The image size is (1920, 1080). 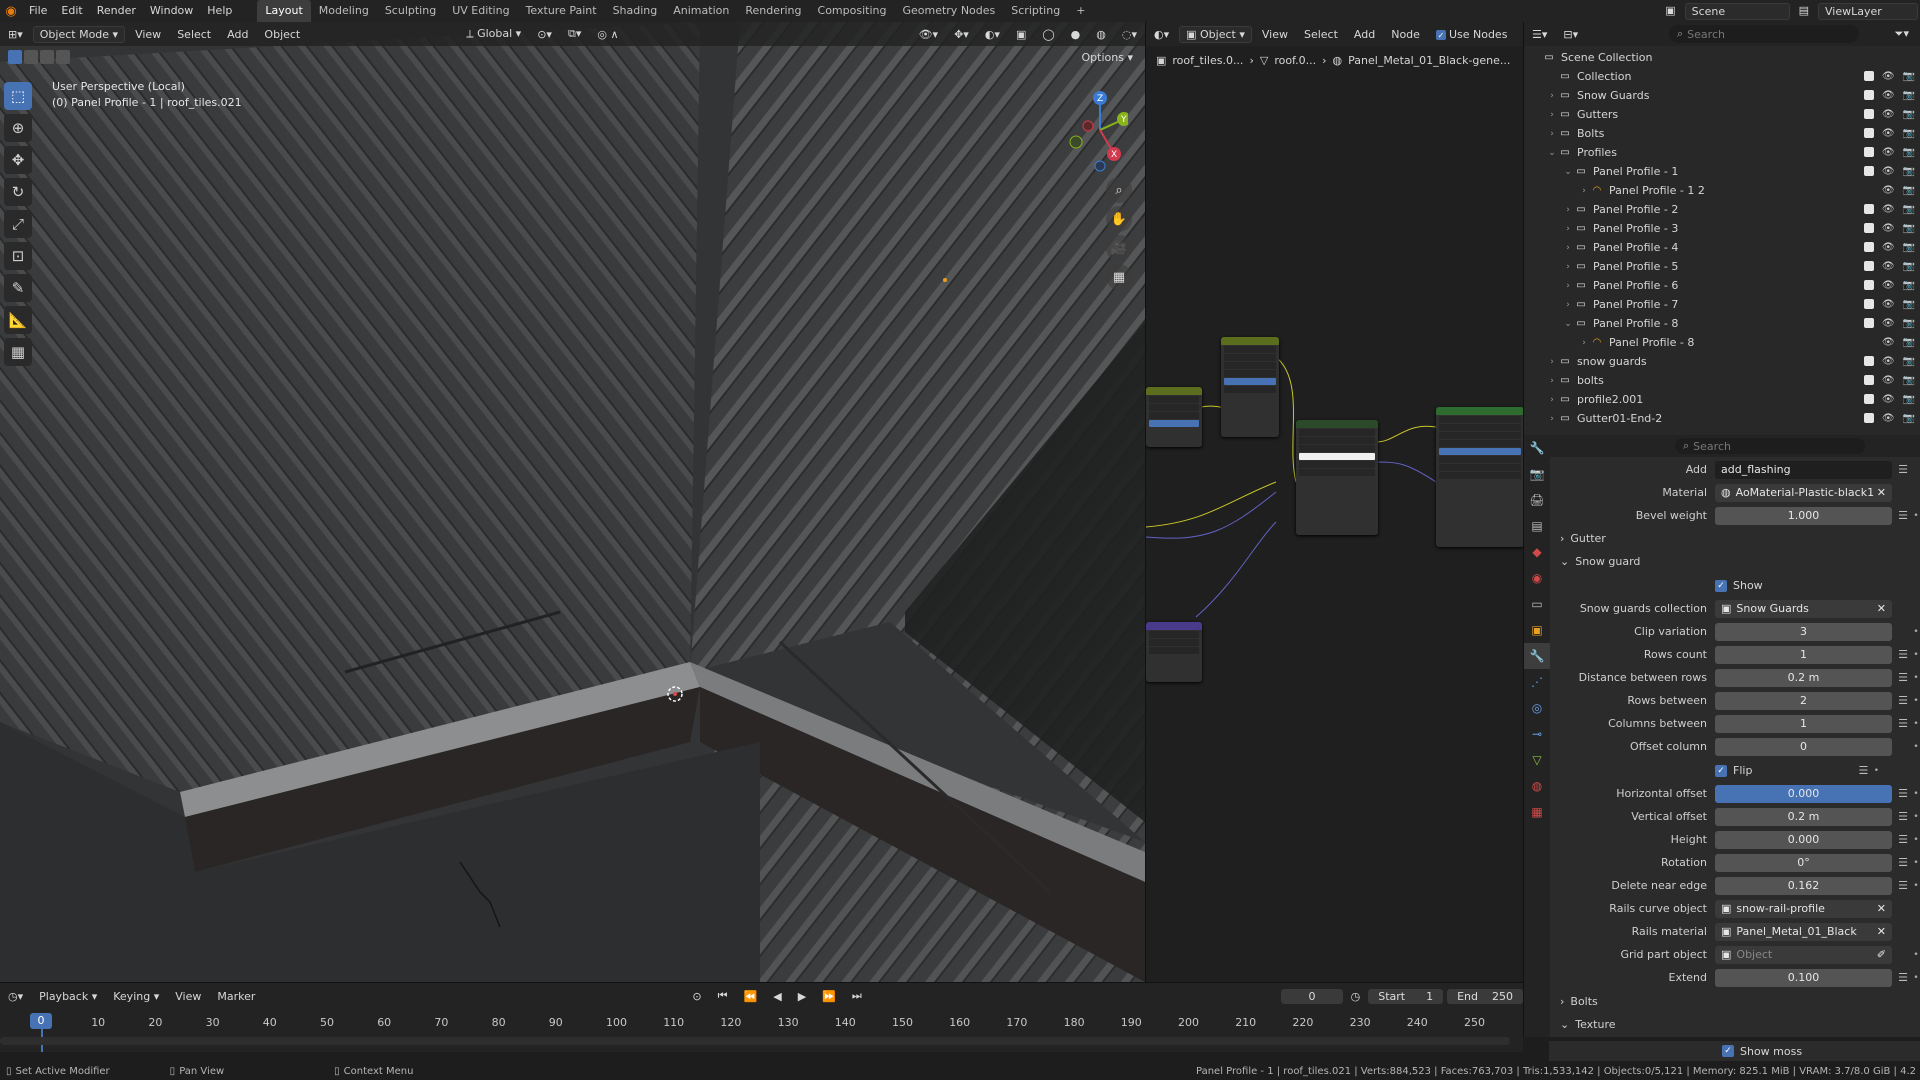 I want to click on select-subtract-icon, so click(x=47, y=57).